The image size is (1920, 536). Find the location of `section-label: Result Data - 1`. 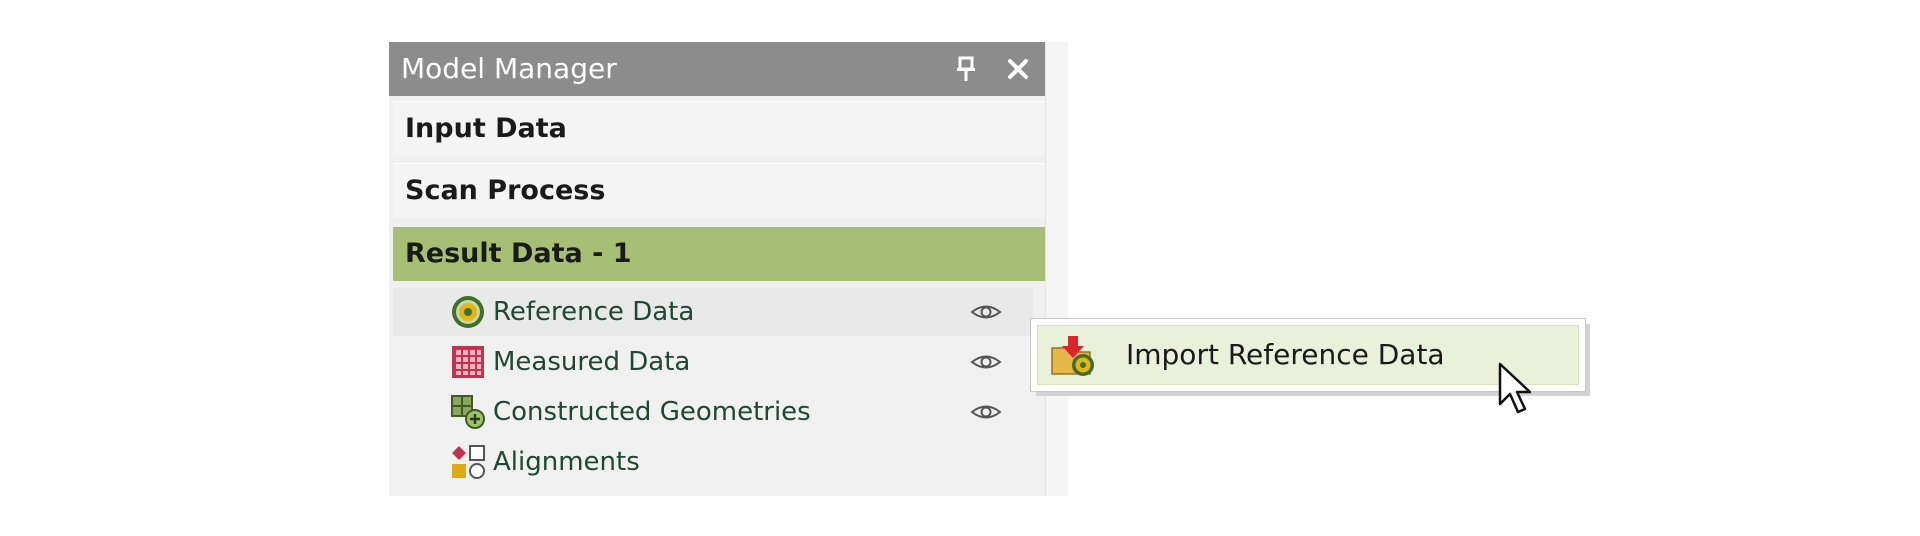

section-label: Result Data - 1 is located at coordinates (518, 253).